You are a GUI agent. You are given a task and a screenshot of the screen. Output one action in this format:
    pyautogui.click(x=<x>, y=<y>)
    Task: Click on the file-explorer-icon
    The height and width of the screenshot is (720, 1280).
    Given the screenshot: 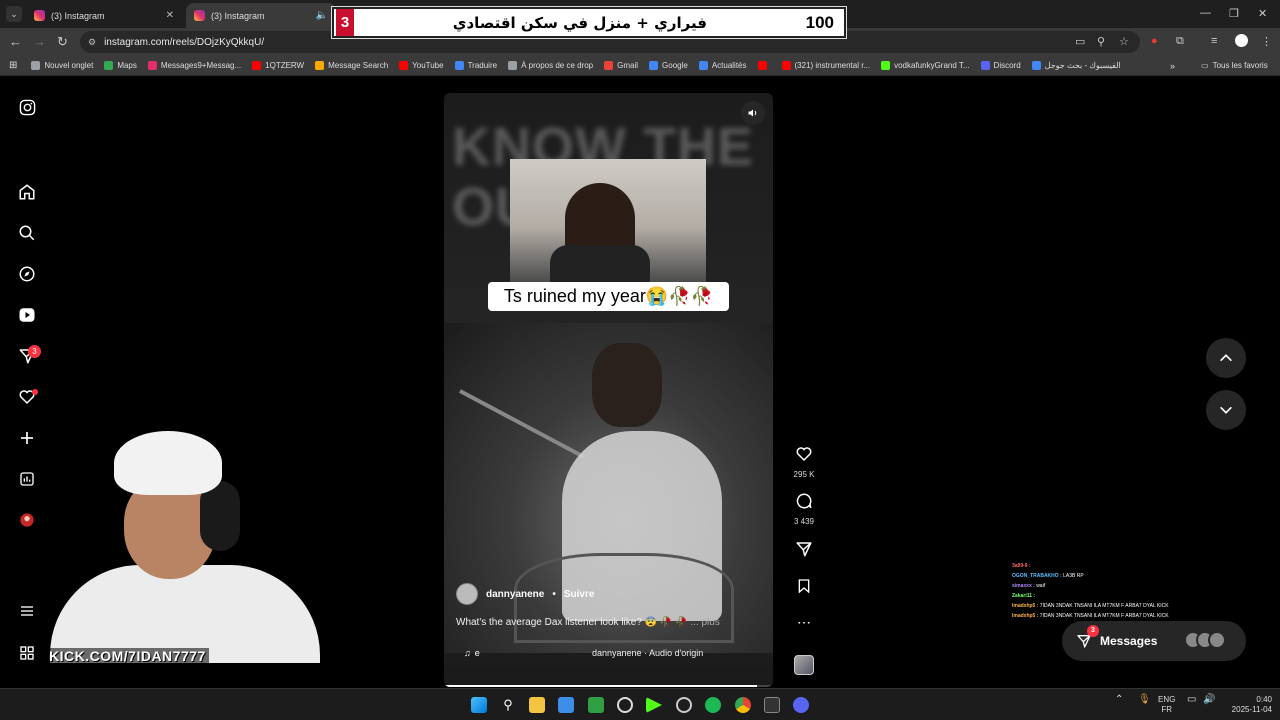 What is the action you would take?
    pyautogui.click(x=537, y=705)
    